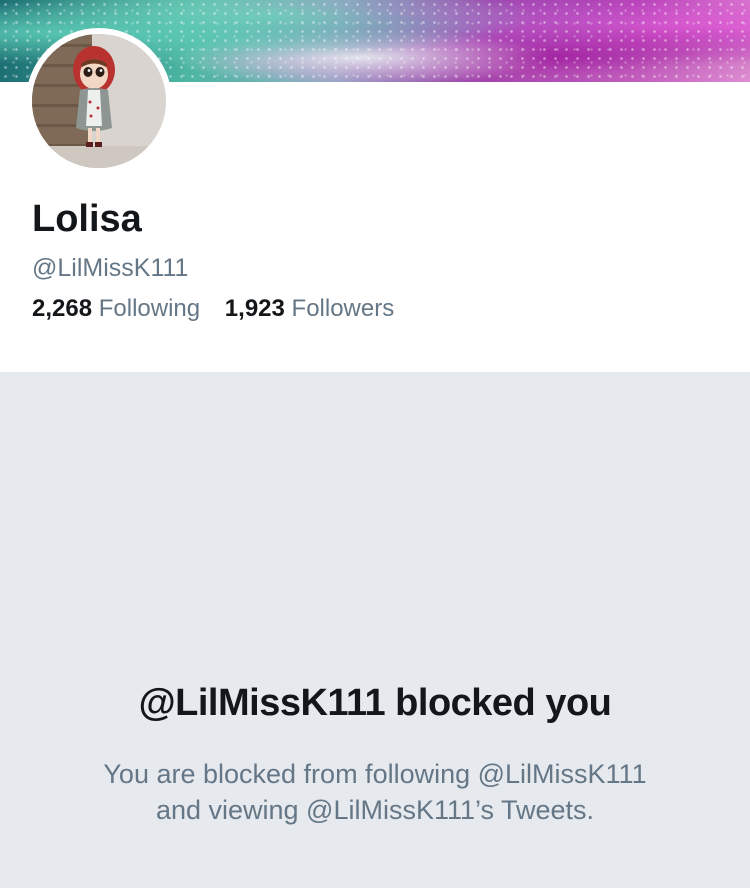 This screenshot has width=750, height=888. I want to click on following-label: Following, so click(149, 308).